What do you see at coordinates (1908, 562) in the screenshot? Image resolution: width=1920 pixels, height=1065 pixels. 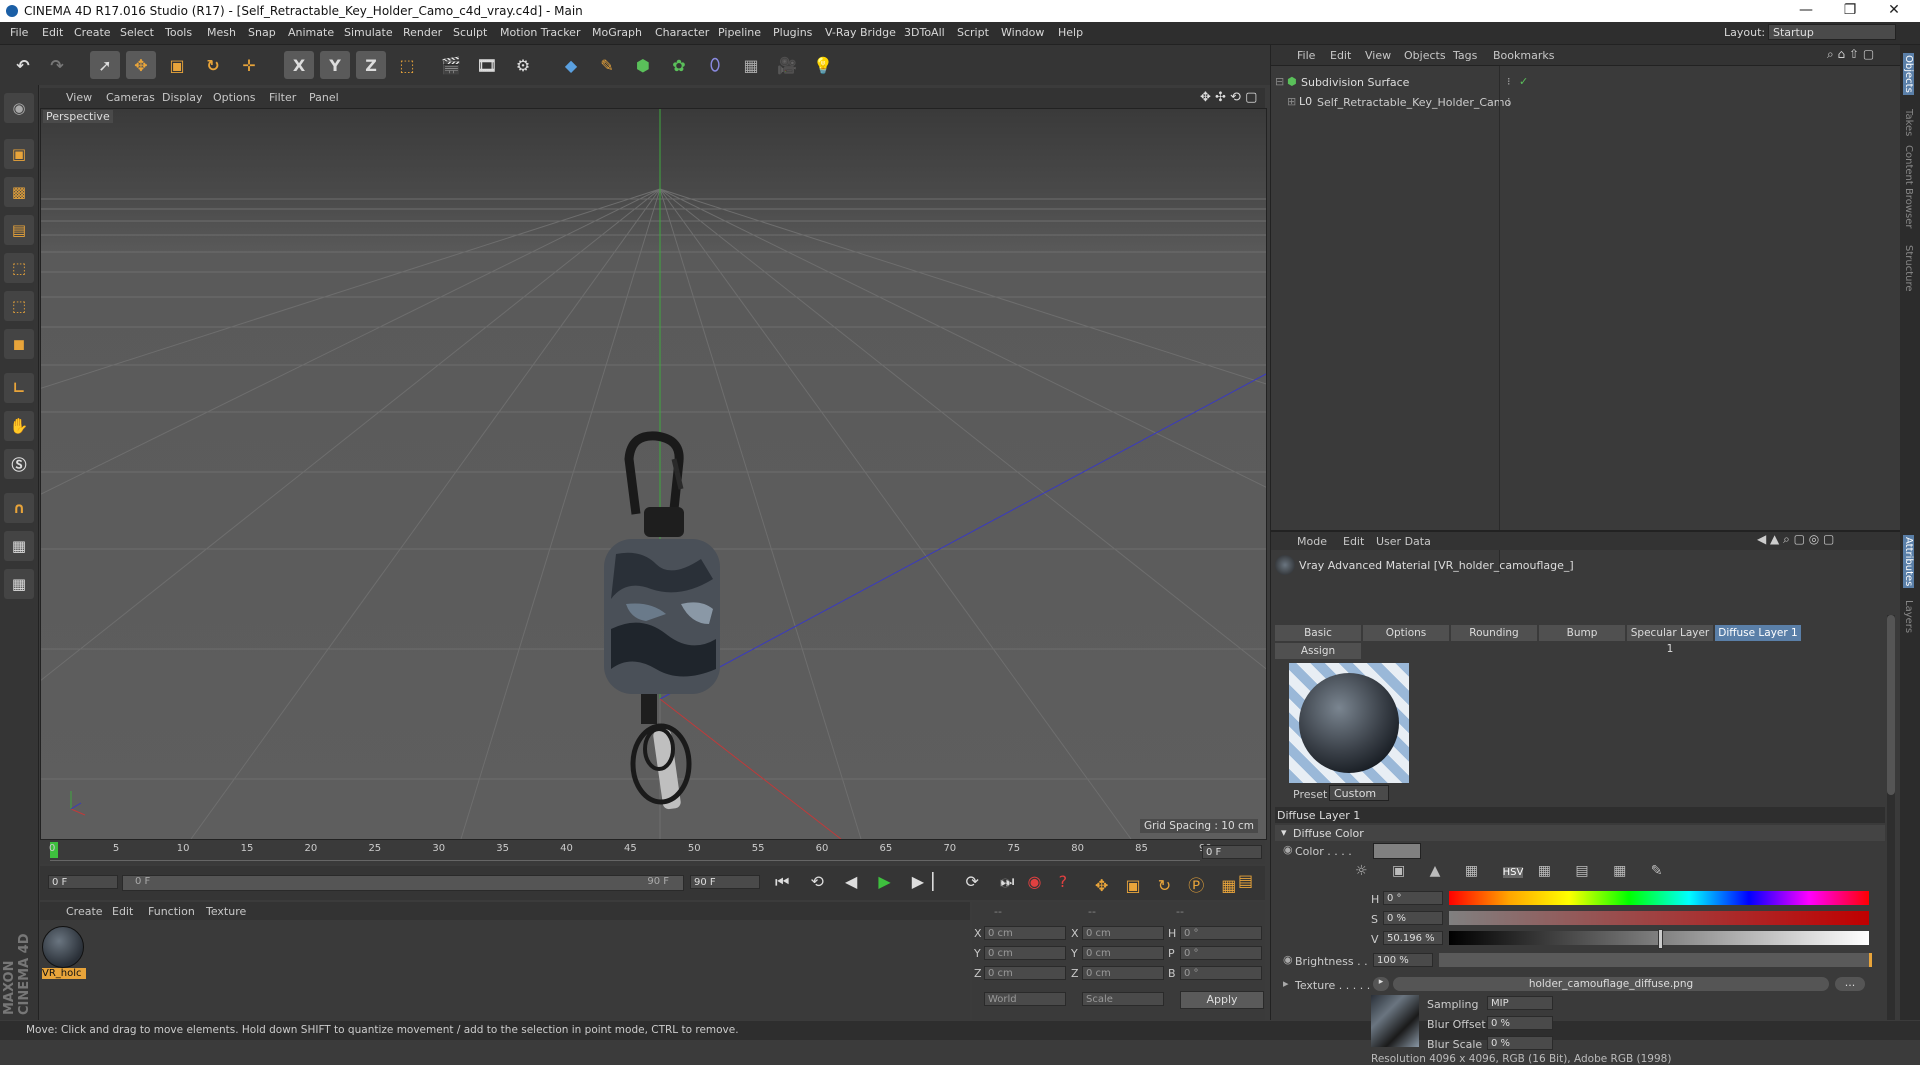 I see `side-tab-attributes: Attributes` at bounding box center [1908, 562].